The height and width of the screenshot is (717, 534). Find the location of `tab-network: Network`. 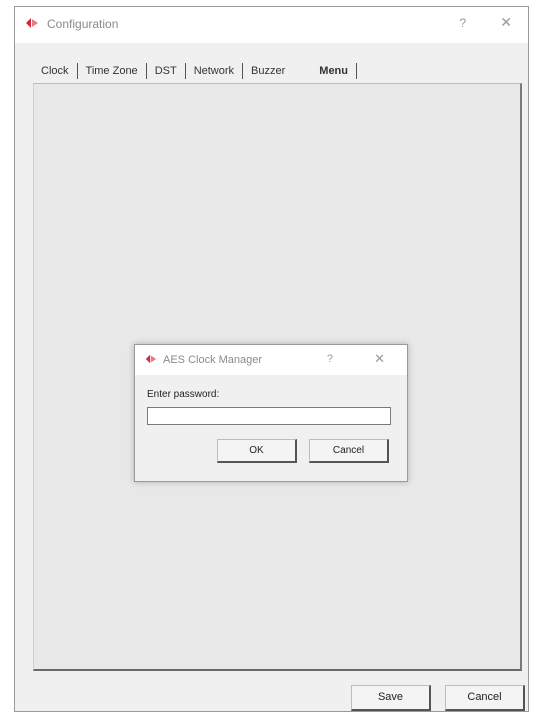

tab-network: Network is located at coordinates (214, 71).